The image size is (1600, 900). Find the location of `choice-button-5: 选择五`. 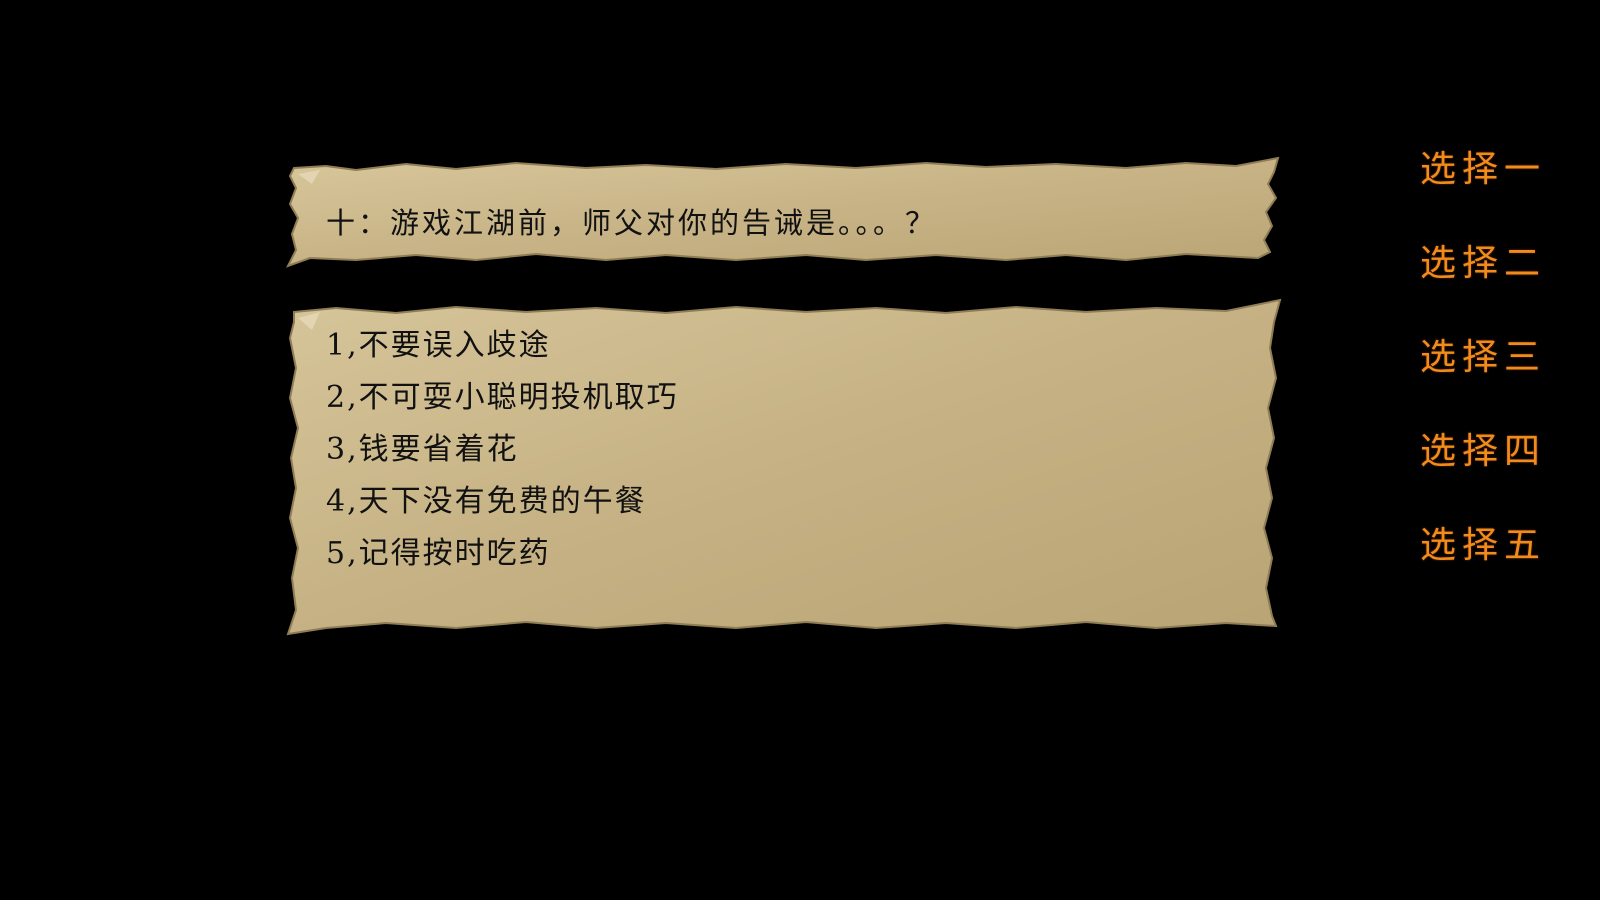

choice-button-5: 选择五 is located at coordinates (1505, 563).